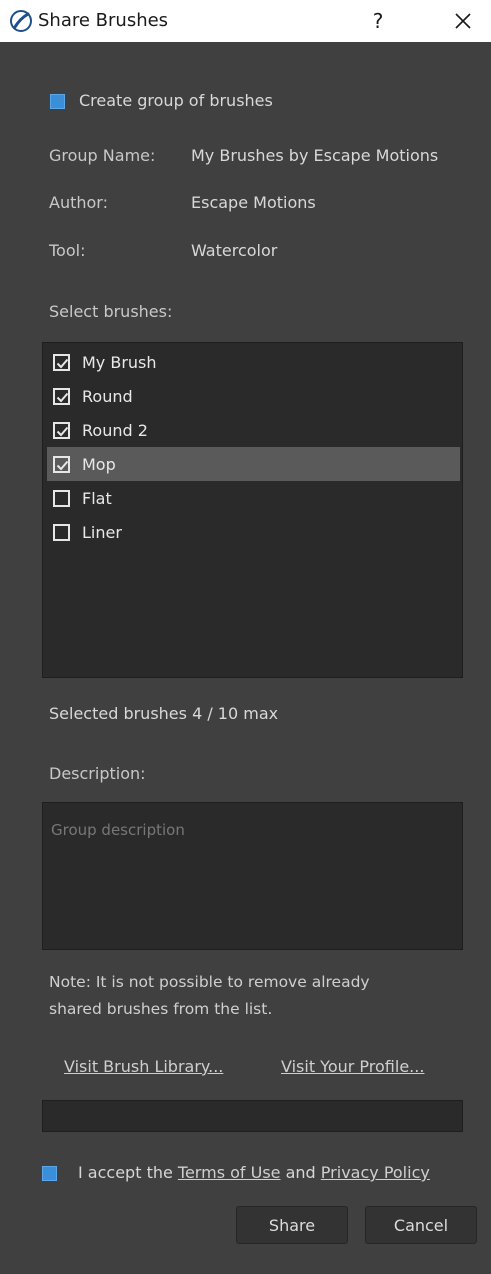 Image resolution: width=491 pixels, height=1274 pixels. What do you see at coordinates (102, 155) in the screenshot?
I see `group-name-label: Group Name:` at bounding box center [102, 155].